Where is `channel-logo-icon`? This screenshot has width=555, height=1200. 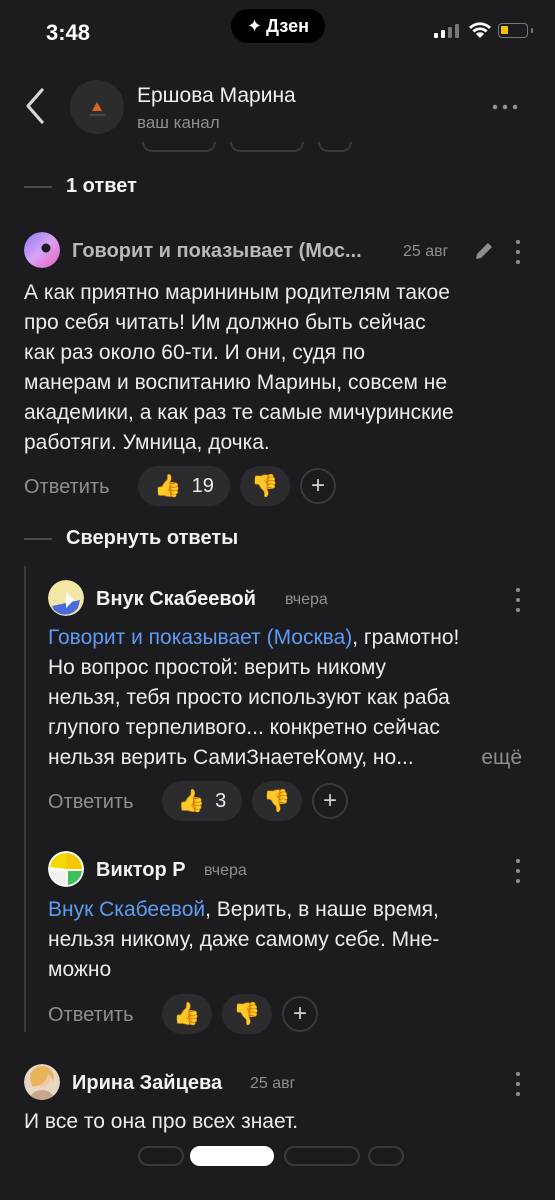 channel-logo-icon is located at coordinates (97, 109).